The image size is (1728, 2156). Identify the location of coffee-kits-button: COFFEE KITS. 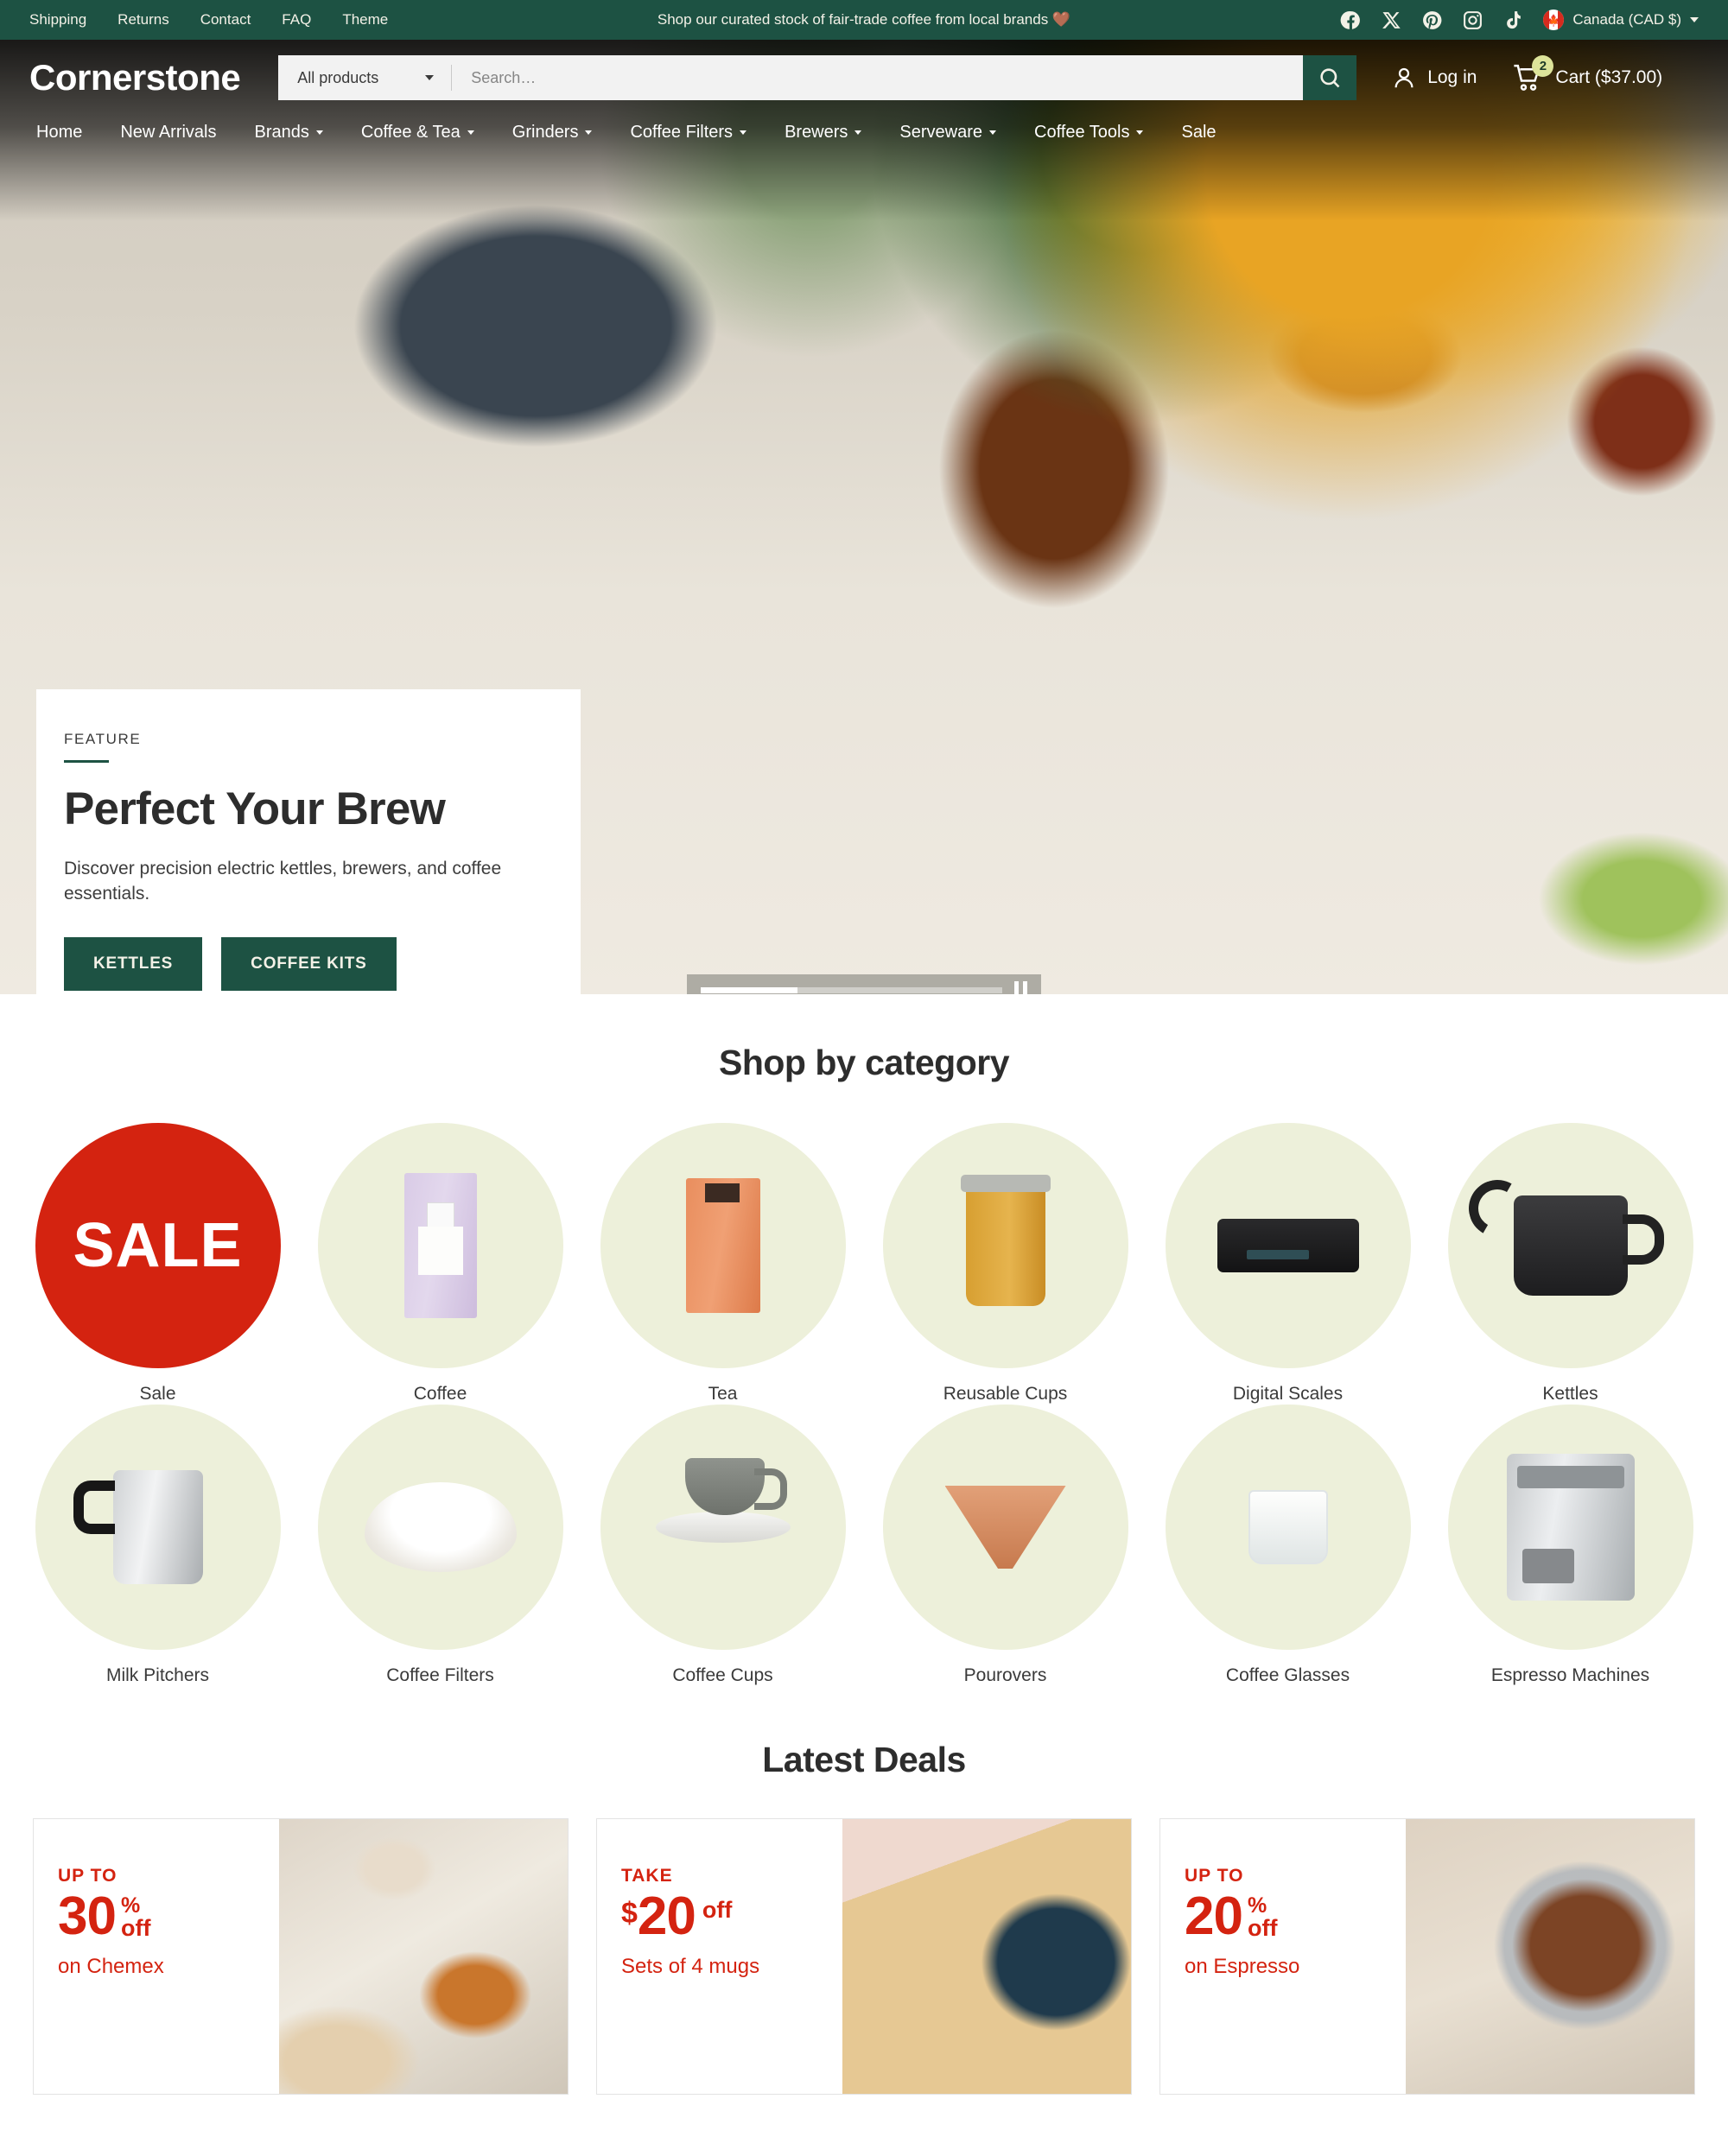
(309, 965).